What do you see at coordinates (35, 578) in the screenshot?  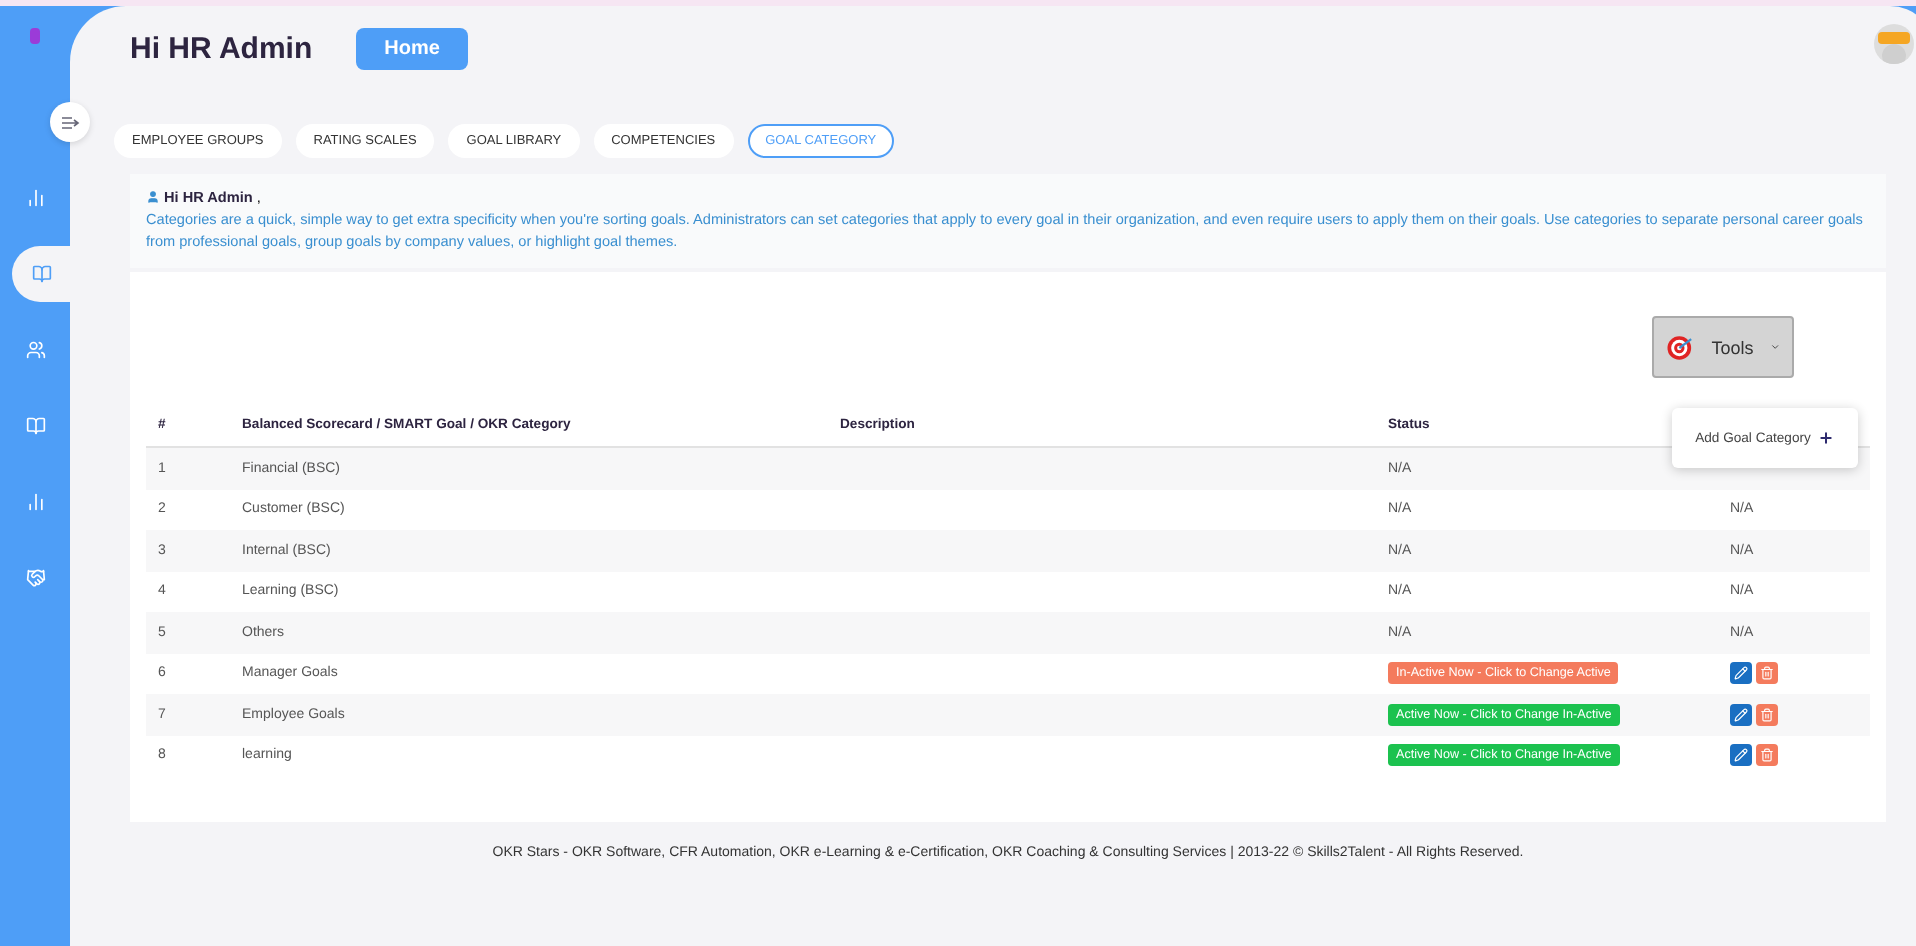 I see `handshake-icon` at bounding box center [35, 578].